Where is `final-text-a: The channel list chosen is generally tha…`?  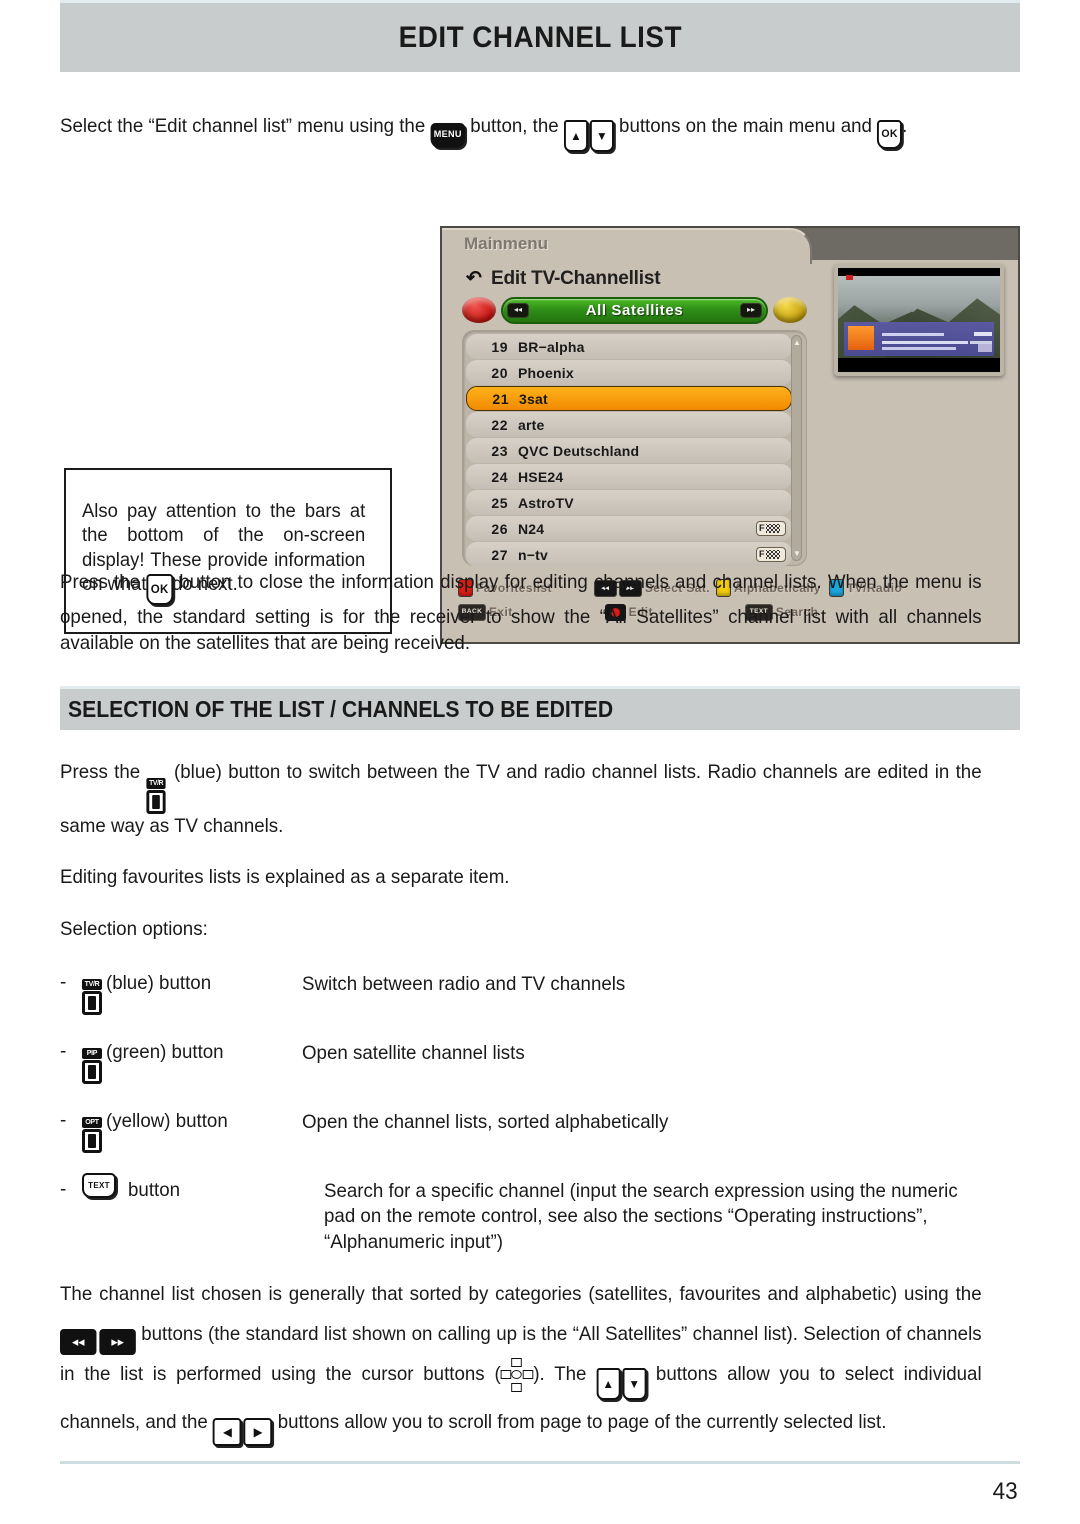 final-text-a: The channel list chosen is generally tha… is located at coordinates (504, 1294).